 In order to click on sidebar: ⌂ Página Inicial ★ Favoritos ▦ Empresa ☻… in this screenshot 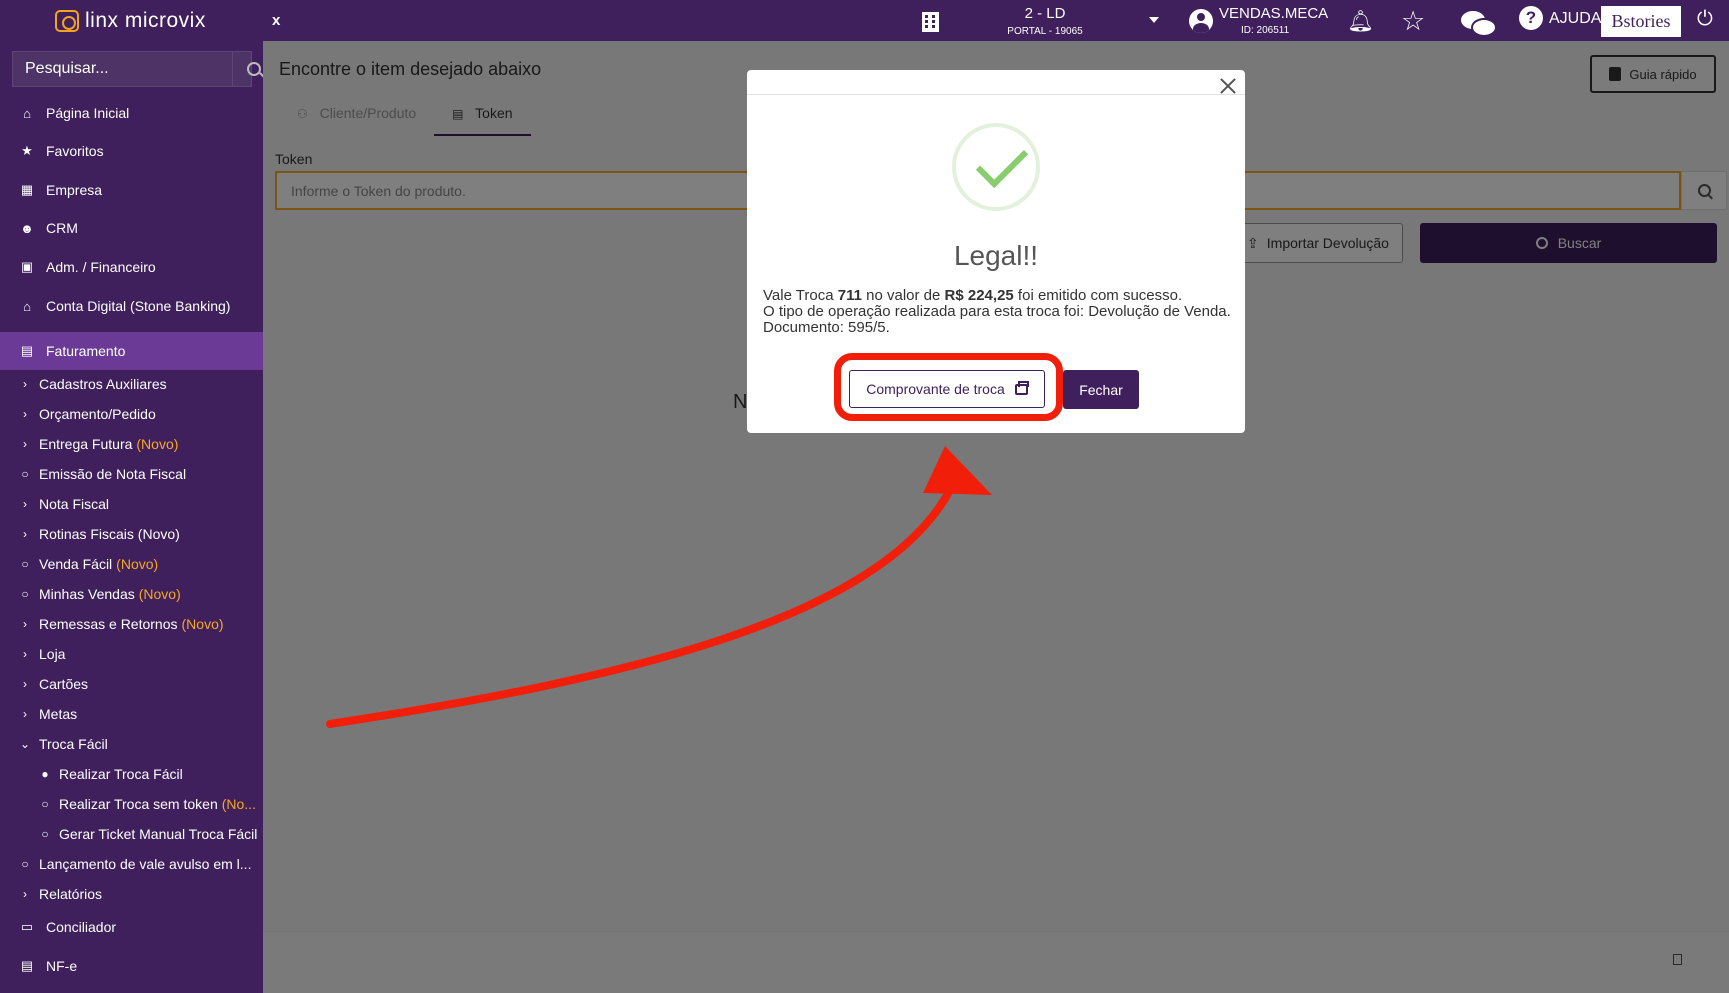, I will do `click(131, 517)`.